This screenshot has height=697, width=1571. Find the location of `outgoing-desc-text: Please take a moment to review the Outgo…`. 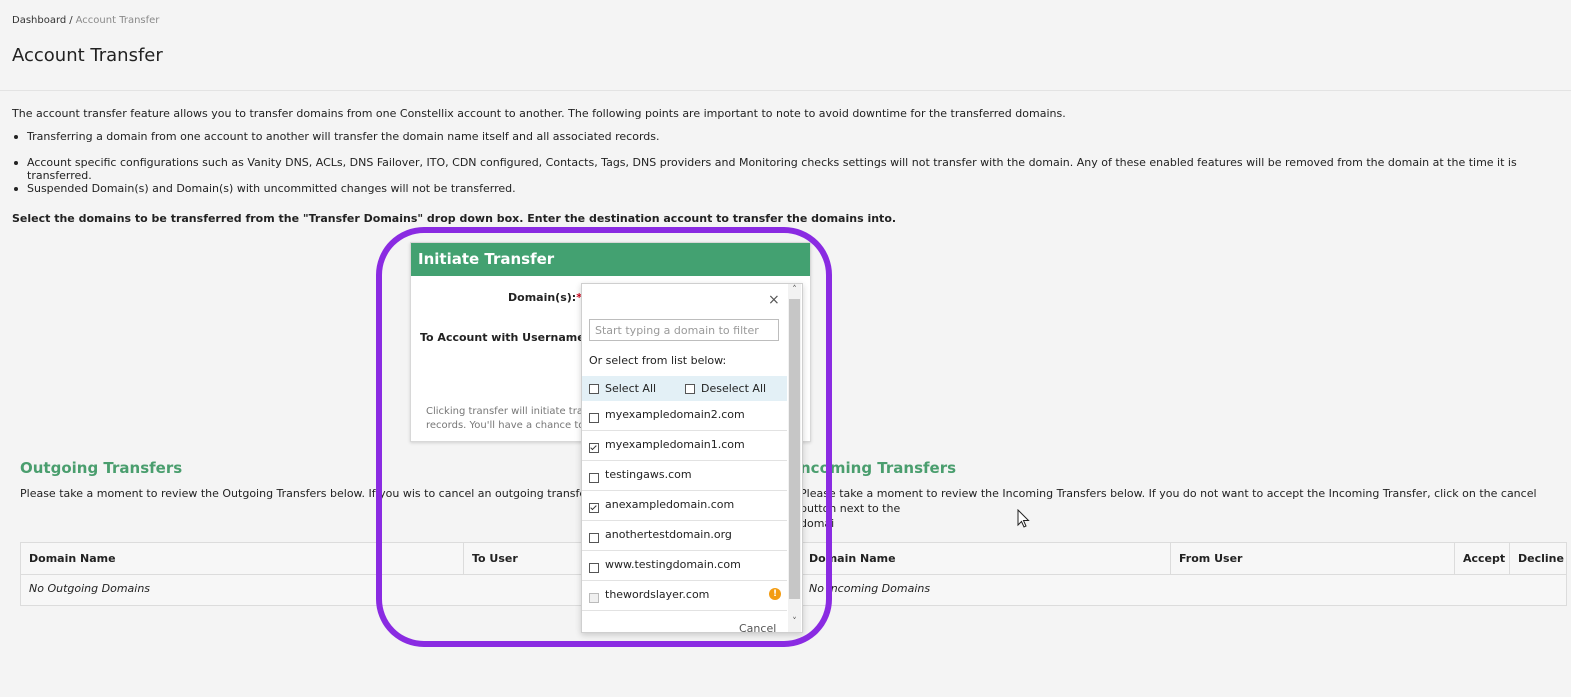

outgoing-desc-text: Please take a moment to review the Outgo… is located at coordinates (220, 493).